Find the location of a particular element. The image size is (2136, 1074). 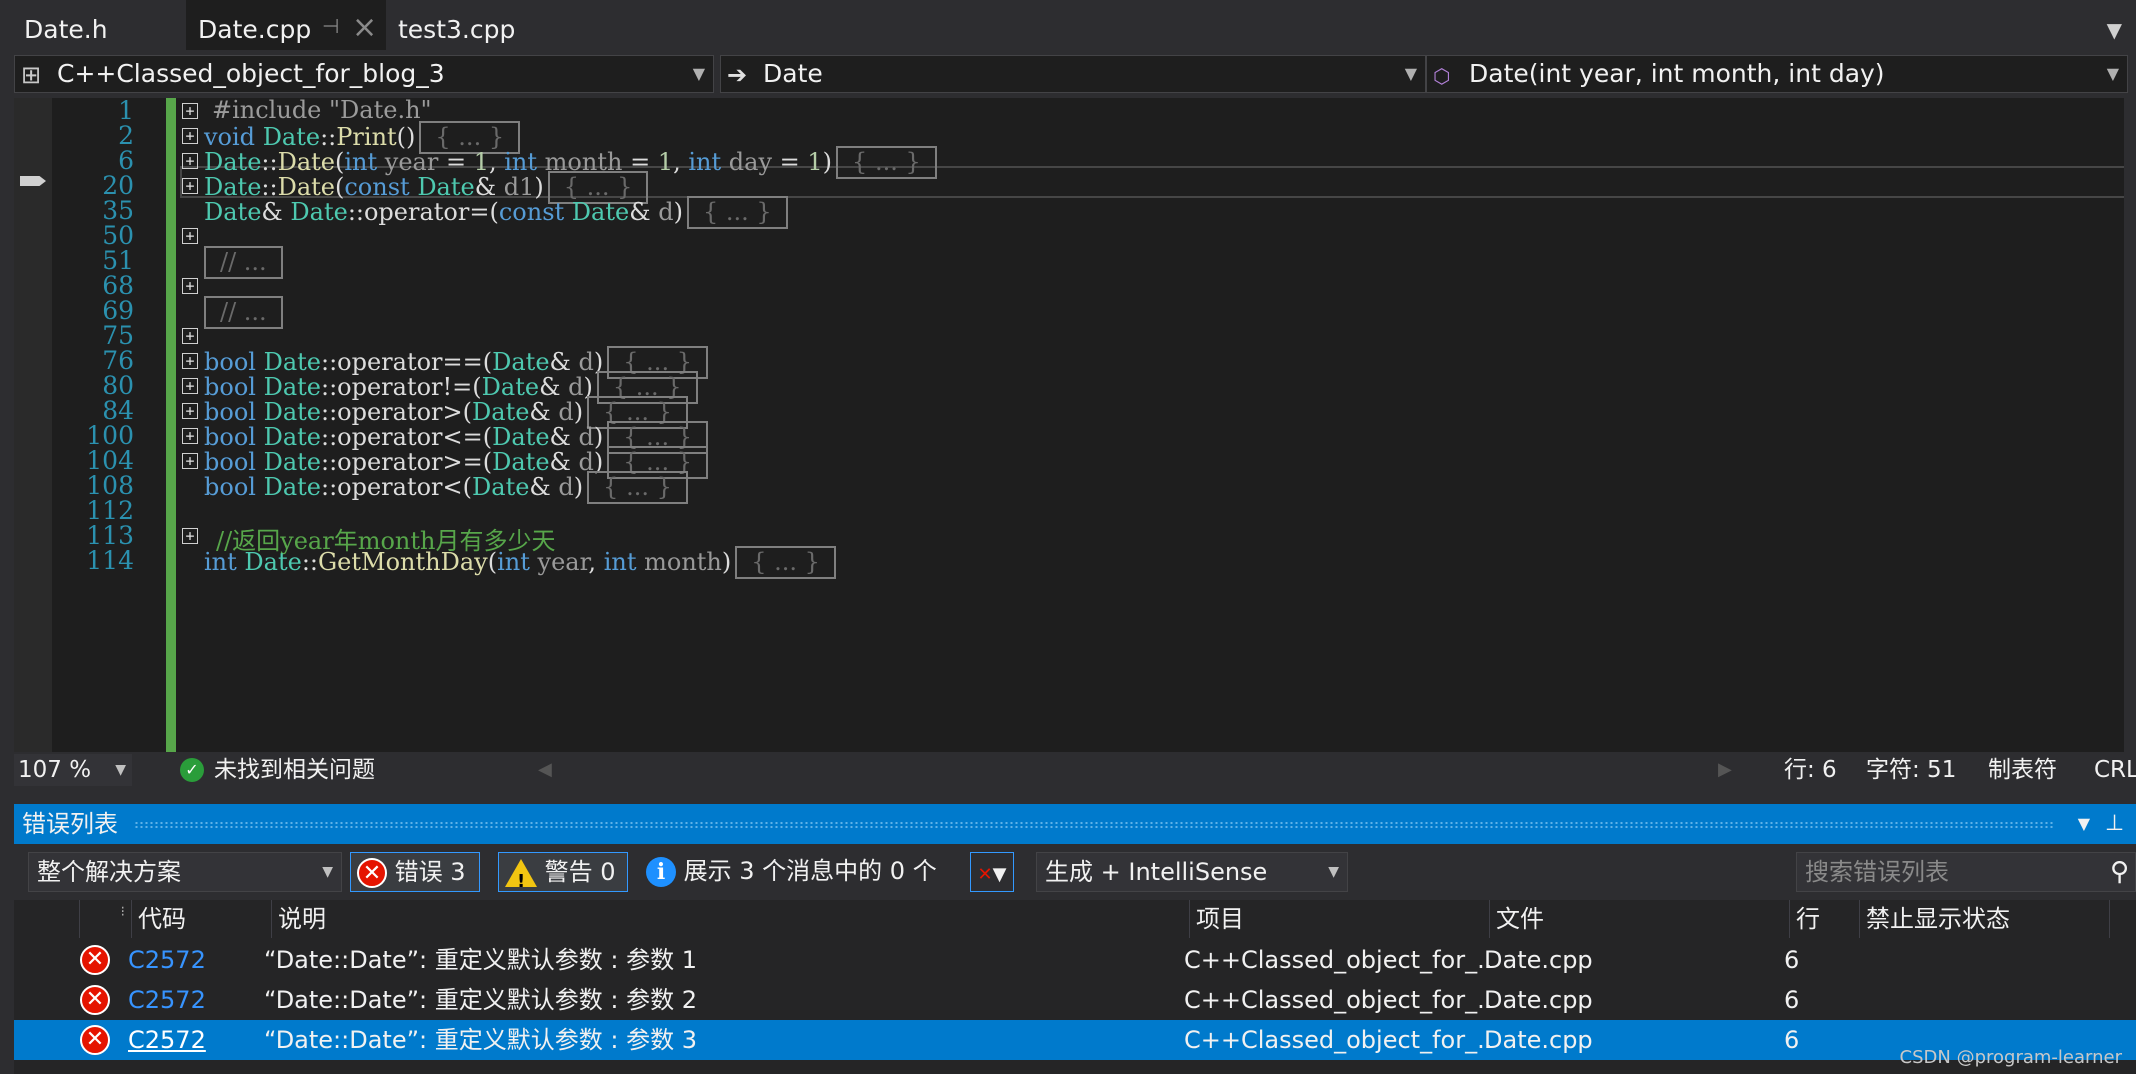

keyword: const is located at coordinates (531, 212).